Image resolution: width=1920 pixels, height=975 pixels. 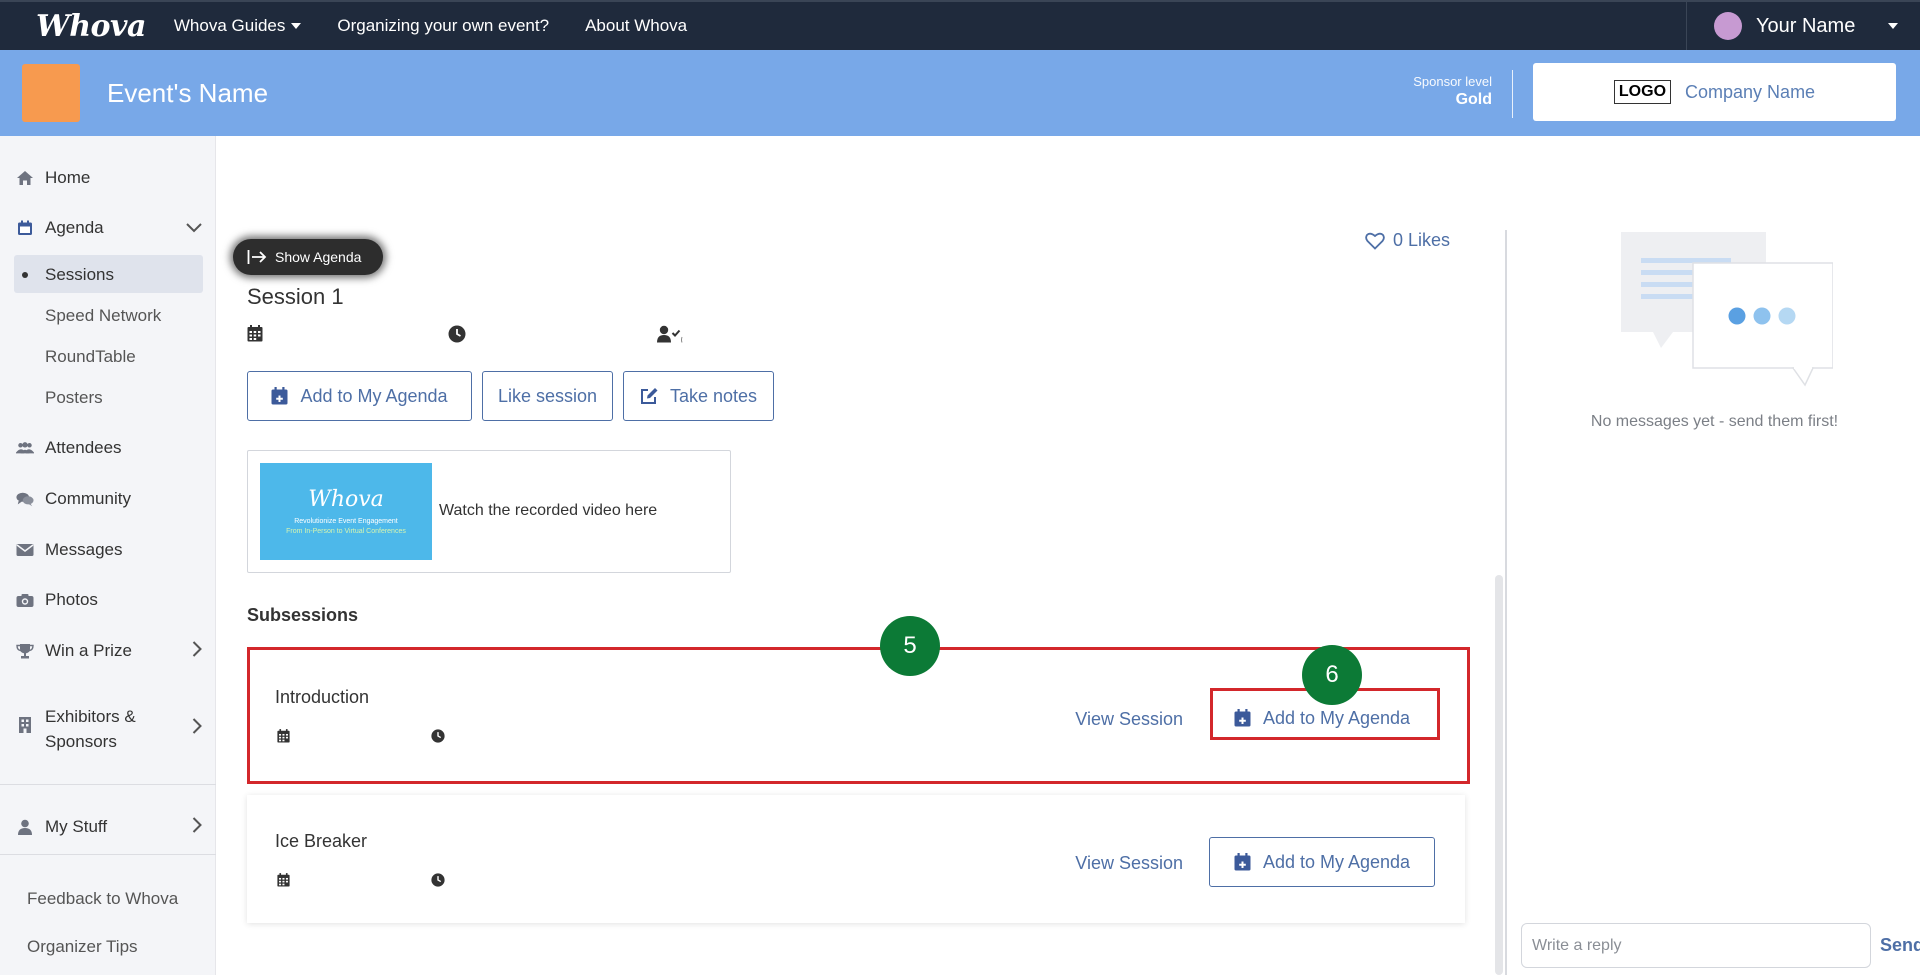 I want to click on nav-whova-guides: Whova Guides, so click(x=238, y=26).